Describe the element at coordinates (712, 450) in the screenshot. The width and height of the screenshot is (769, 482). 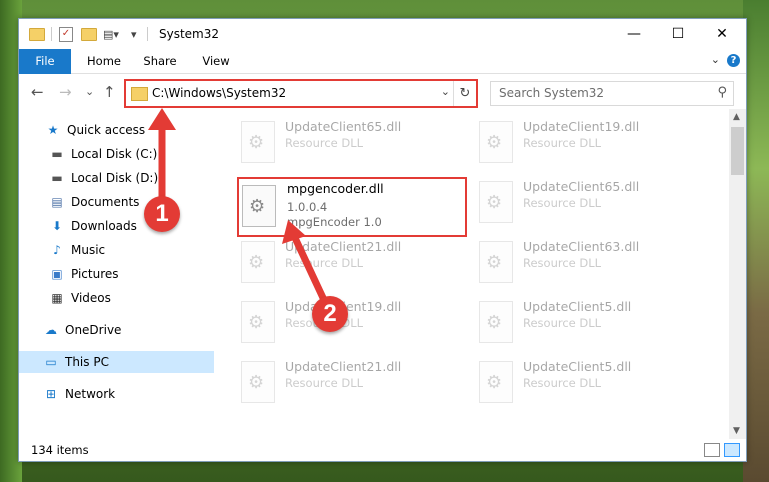
I see `details-view-icon` at that location.